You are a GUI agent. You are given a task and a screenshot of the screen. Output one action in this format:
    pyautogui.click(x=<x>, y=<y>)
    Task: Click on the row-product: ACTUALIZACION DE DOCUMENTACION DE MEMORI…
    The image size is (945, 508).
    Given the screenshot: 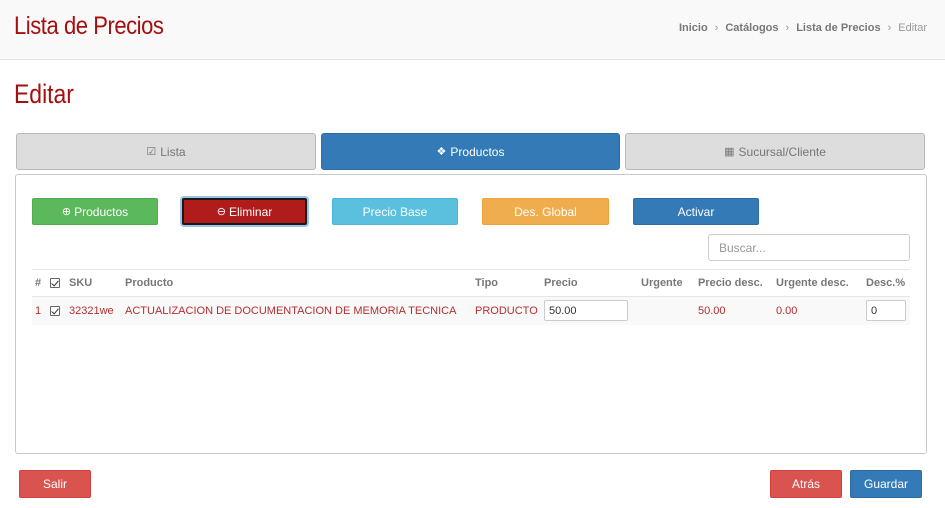 What is the action you would take?
    pyautogui.click(x=297, y=310)
    